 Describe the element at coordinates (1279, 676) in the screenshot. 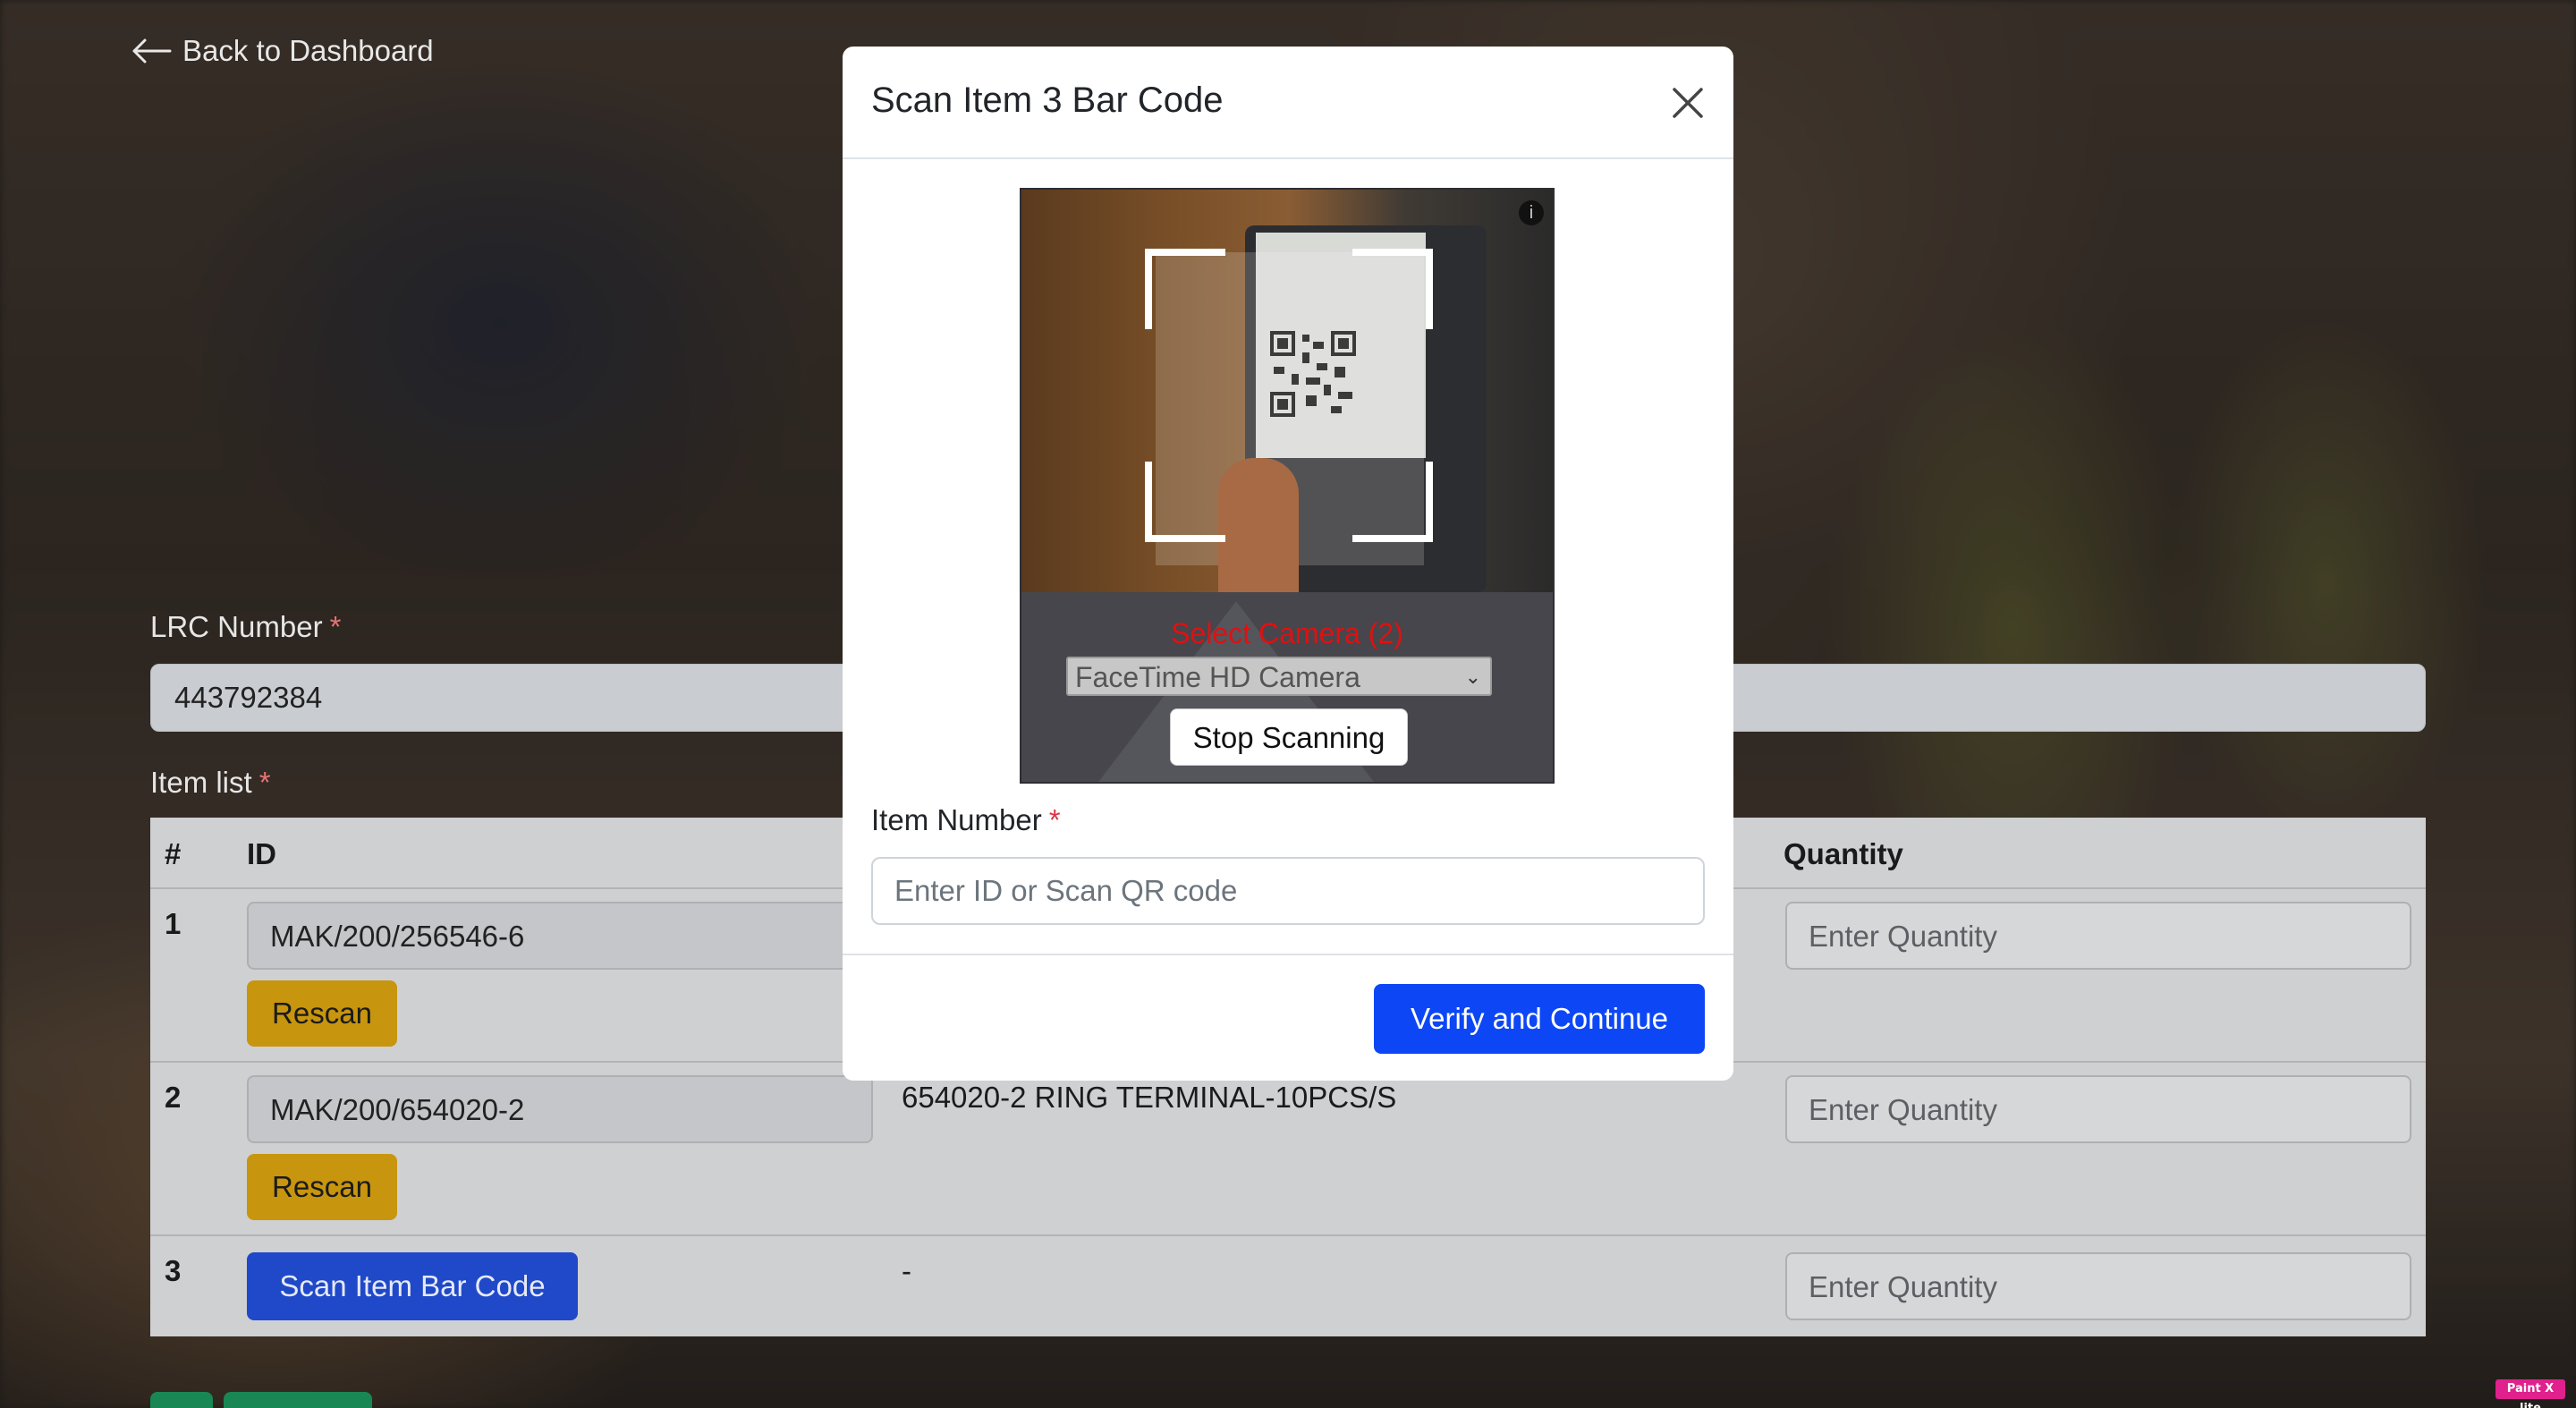

I see `camera-select: FaceTime HD Camera ⌄` at that location.